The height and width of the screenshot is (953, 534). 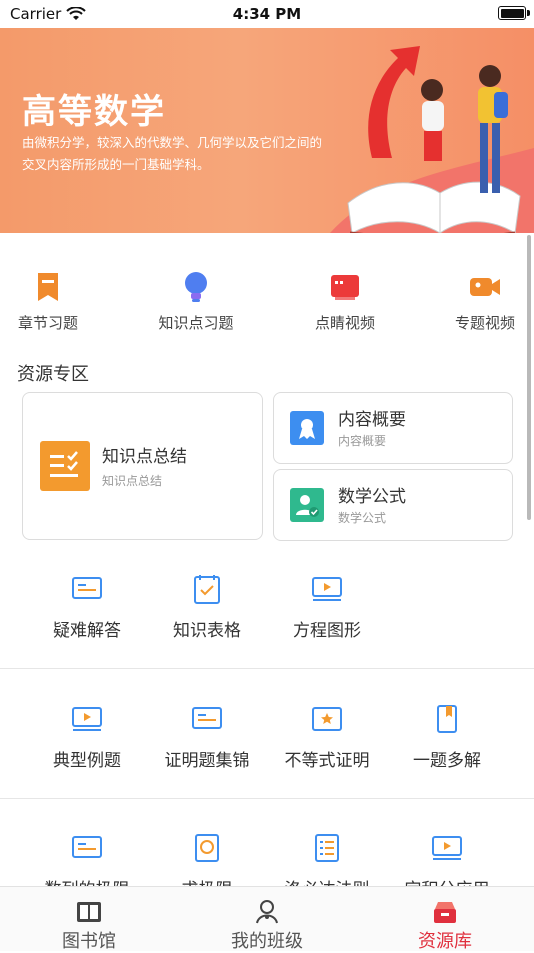 I want to click on card-subtitle: 内容概要, so click(x=362, y=441).